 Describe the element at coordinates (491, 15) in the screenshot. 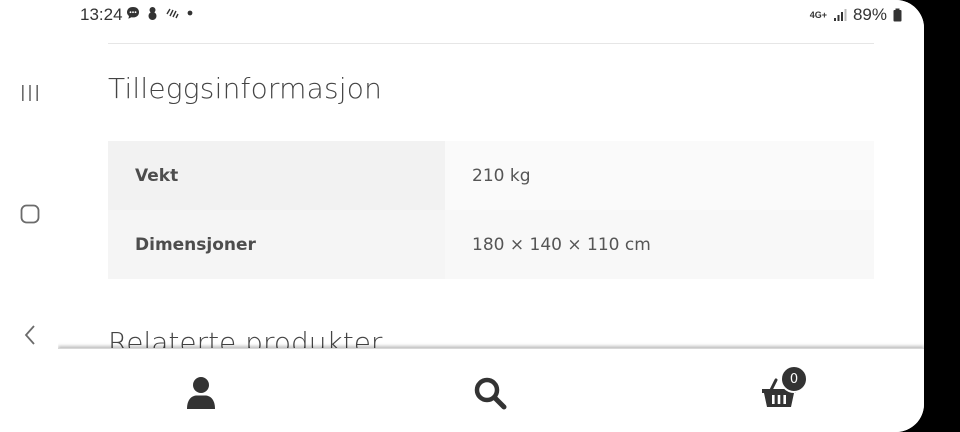

I see `status-bar: 13:24 4G+ 89%` at that location.